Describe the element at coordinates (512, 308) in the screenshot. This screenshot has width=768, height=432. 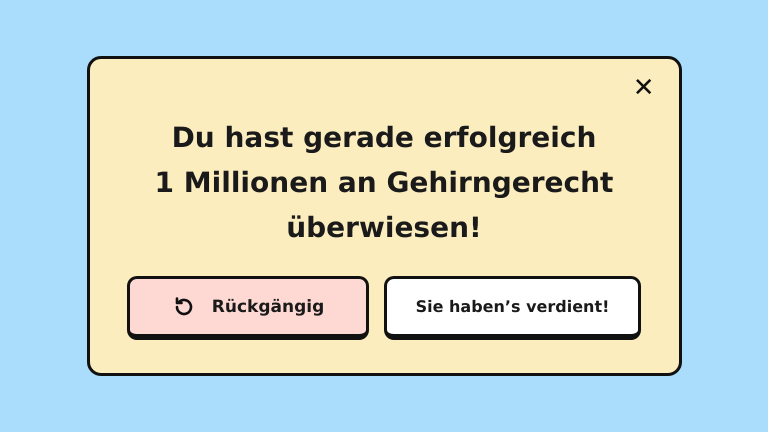
I see `confirm-button: Sie haben’s verdient!` at that location.